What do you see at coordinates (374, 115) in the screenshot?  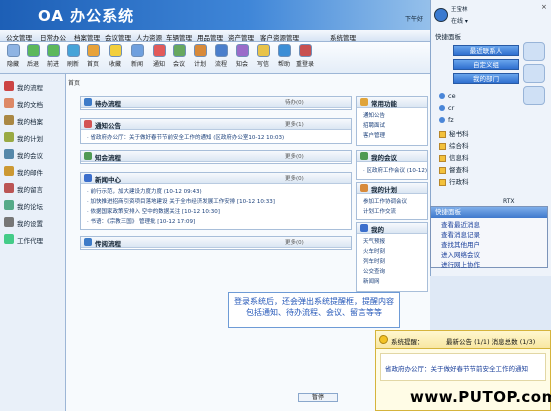 I see `common-link: 通知公告` at bounding box center [374, 115].